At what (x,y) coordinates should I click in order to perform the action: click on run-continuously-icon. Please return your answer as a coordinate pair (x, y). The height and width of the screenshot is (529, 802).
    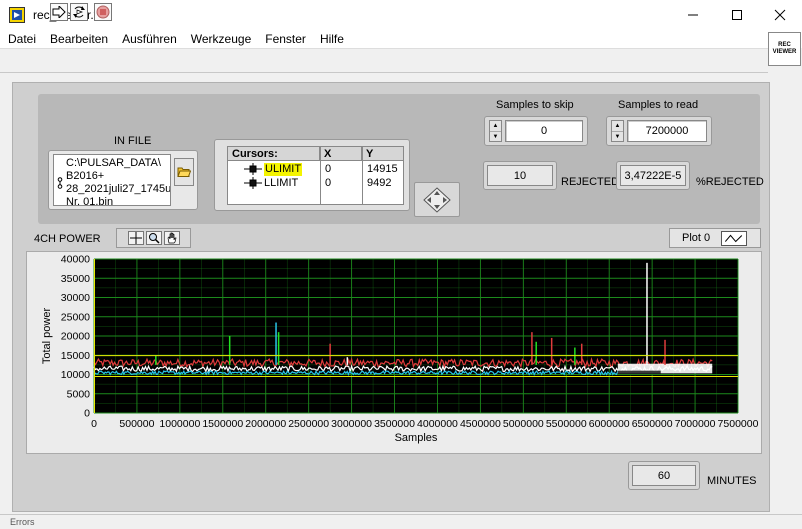
    Looking at the image, I should click on (79, 12).